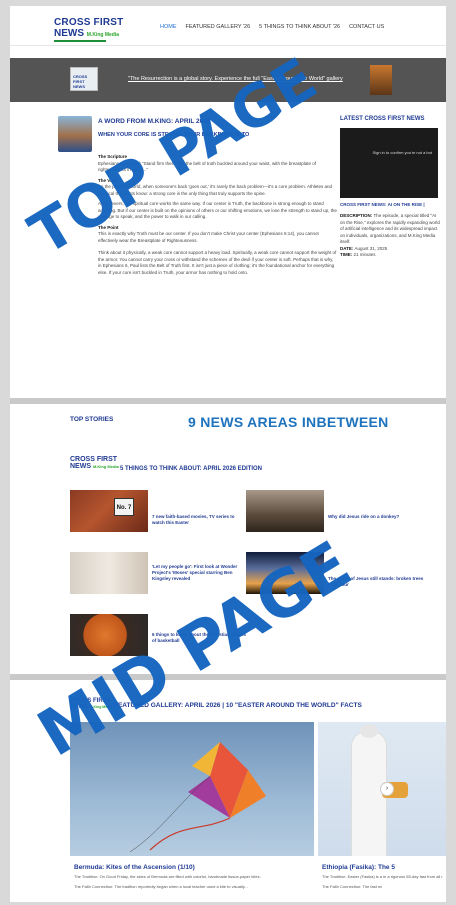 This screenshot has height=905, width=456. Describe the element at coordinates (356, 215) in the screenshot. I see `description-label: DESCRIPTION:` at that location.